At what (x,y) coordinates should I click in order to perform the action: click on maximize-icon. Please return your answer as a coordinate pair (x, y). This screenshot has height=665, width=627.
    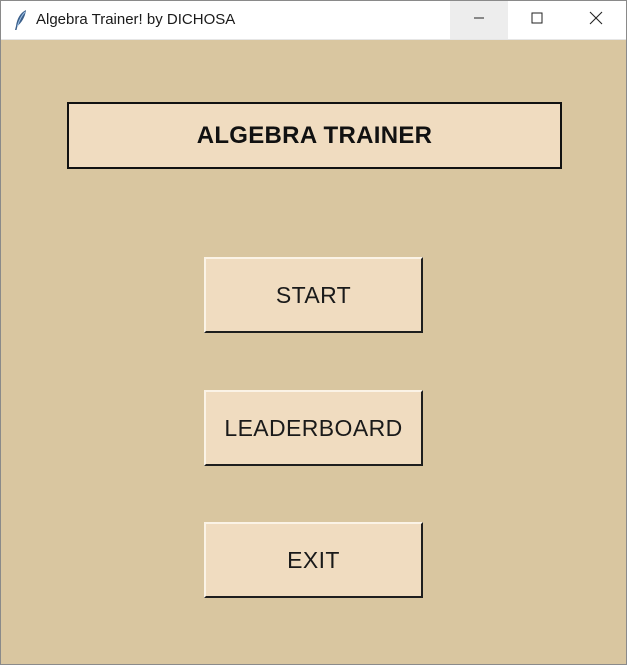
    Looking at the image, I should click on (537, 20).